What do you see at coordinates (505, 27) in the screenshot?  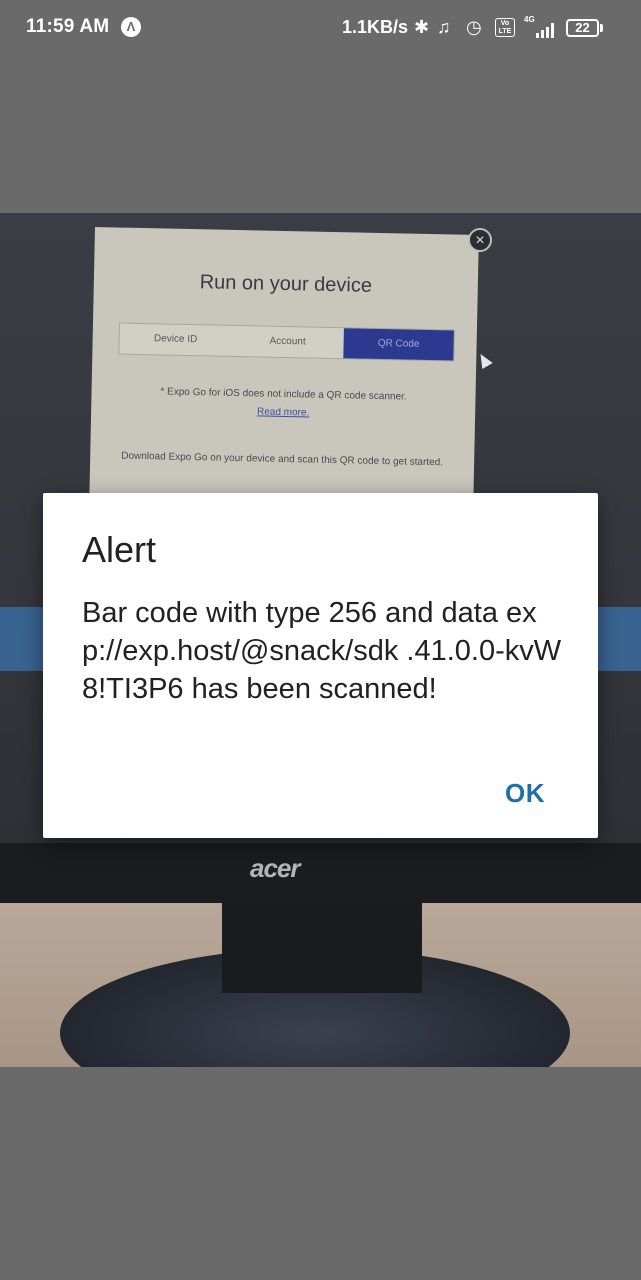 I see `volte-icon: Vo LTE` at bounding box center [505, 27].